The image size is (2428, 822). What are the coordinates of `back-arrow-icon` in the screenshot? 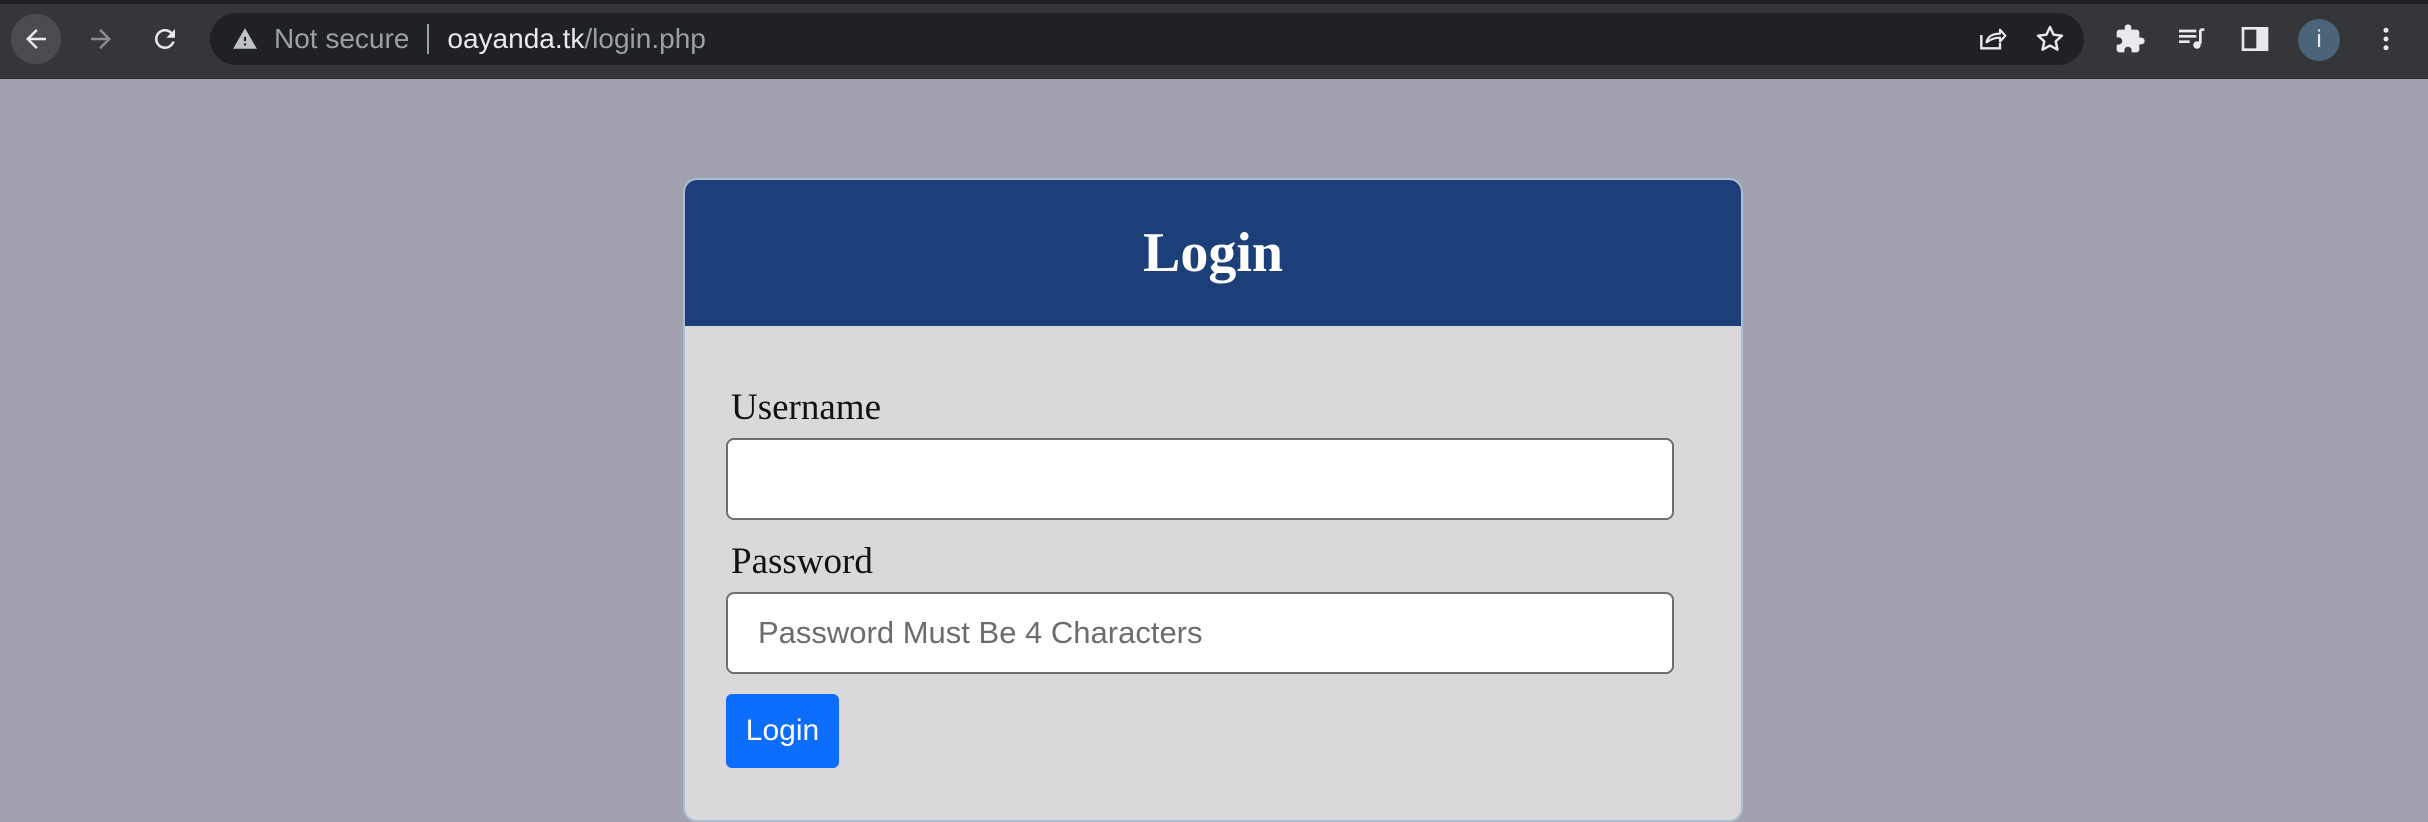 It's located at (36, 39).